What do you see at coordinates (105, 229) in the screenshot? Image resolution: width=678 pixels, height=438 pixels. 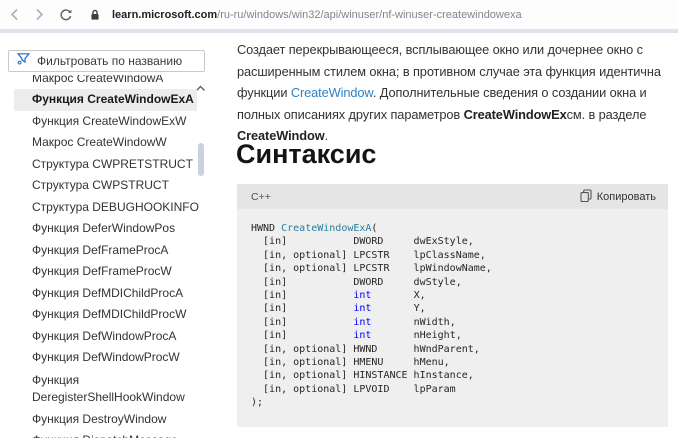 I see `sidebar-item-deferwindowpos: Функция DeferWindowPos` at bounding box center [105, 229].